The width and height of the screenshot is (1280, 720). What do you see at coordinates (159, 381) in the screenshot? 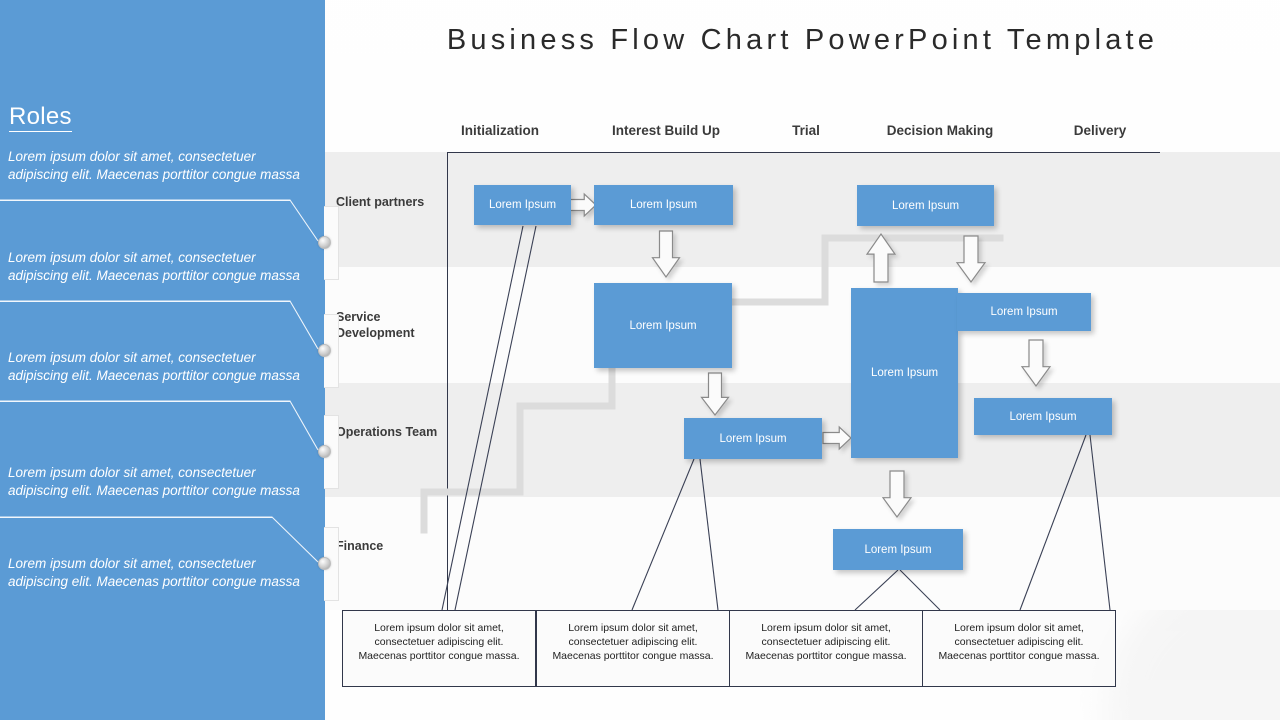
I see `roles-callout-connectors` at bounding box center [159, 381].